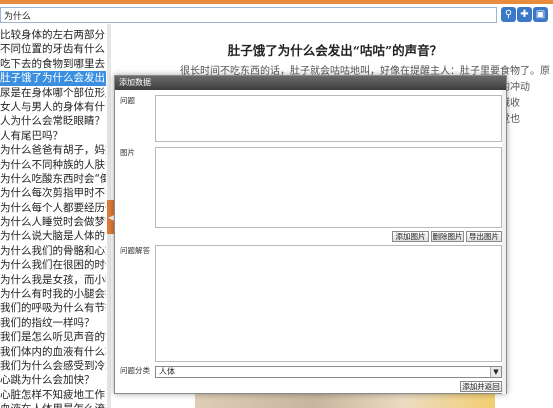 This screenshot has width=553, height=408. Describe the element at coordinates (53, 337) in the screenshot. I see `list-item: 我们是怎么听见声音的？` at that location.